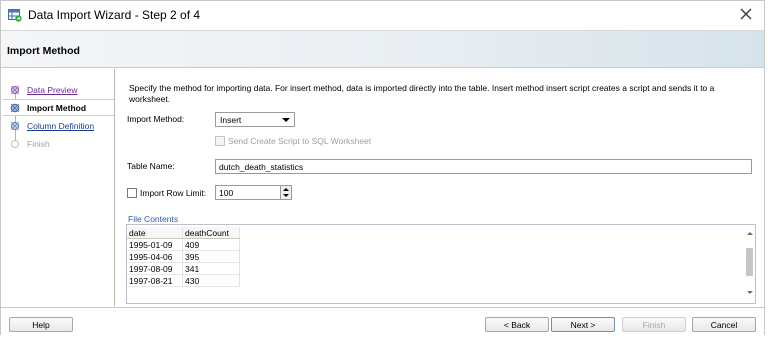  Describe the element at coordinates (382, 321) in the screenshot. I see `wizard-button-bar: Help < Back Next > Finish Cancel` at that location.